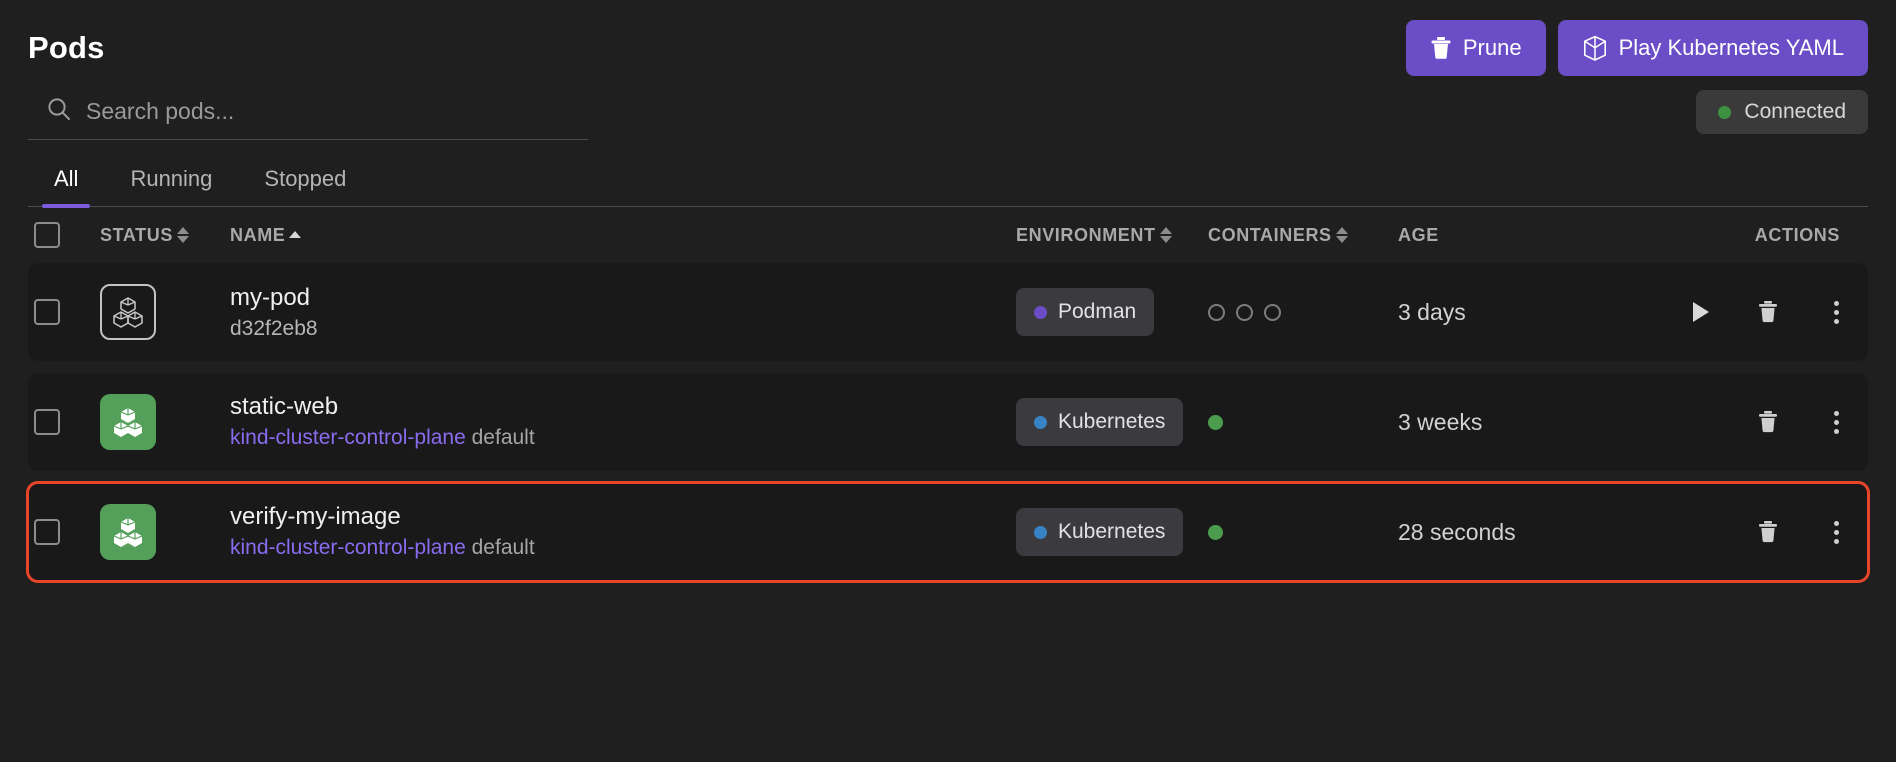 The image size is (1896, 762). I want to click on column-header-age-label: AGE, so click(1418, 234).